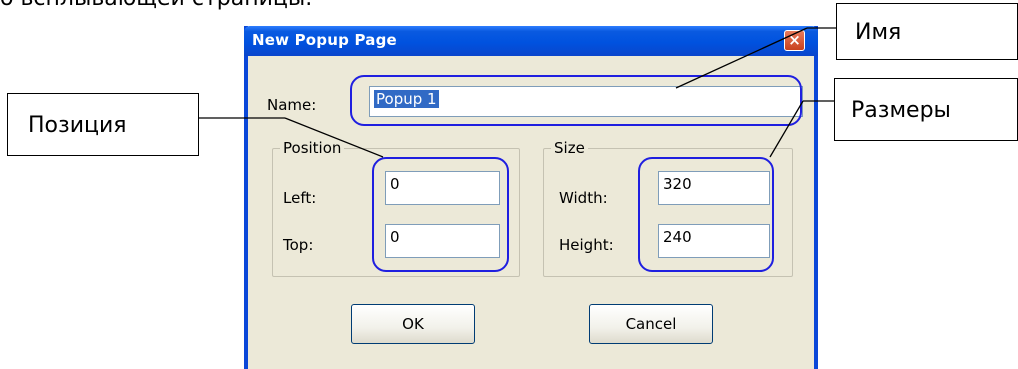 The height and width of the screenshot is (369, 1018). I want to click on callout-position: Позиция, so click(103, 124).